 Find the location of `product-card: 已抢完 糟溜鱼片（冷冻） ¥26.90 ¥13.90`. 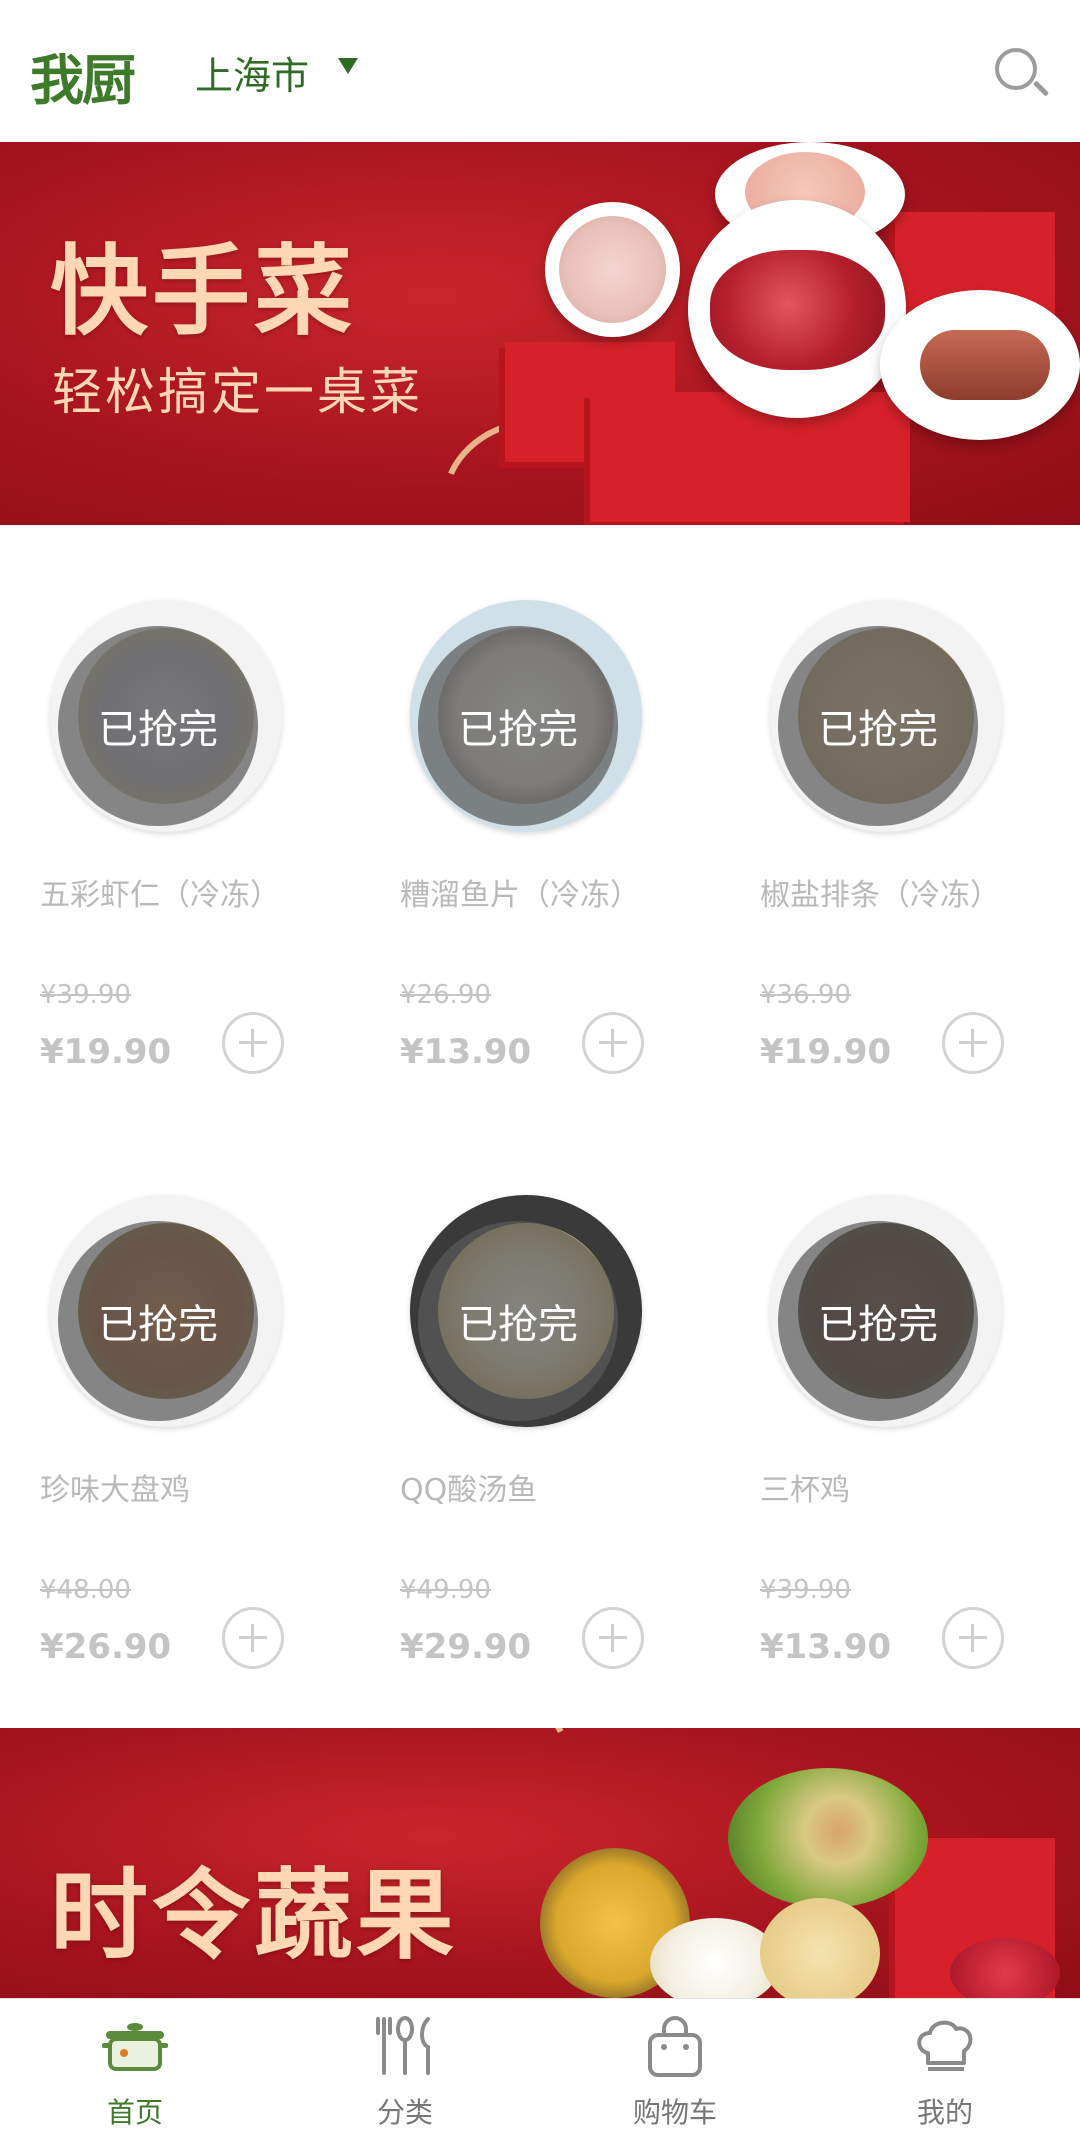

product-card: 已抢完 糟溜鱼片（冷冻） ¥26.90 ¥13.90 is located at coordinates (570, 860).